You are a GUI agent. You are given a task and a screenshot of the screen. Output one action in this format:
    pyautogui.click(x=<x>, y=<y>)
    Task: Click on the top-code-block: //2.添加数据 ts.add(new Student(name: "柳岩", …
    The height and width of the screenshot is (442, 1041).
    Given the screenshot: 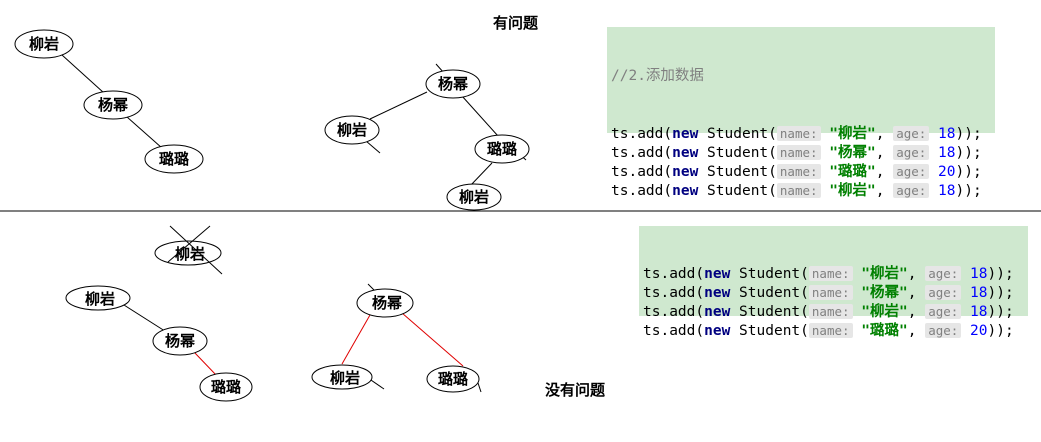 What is the action you would take?
    pyautogui.click(x=801, y=113)
    